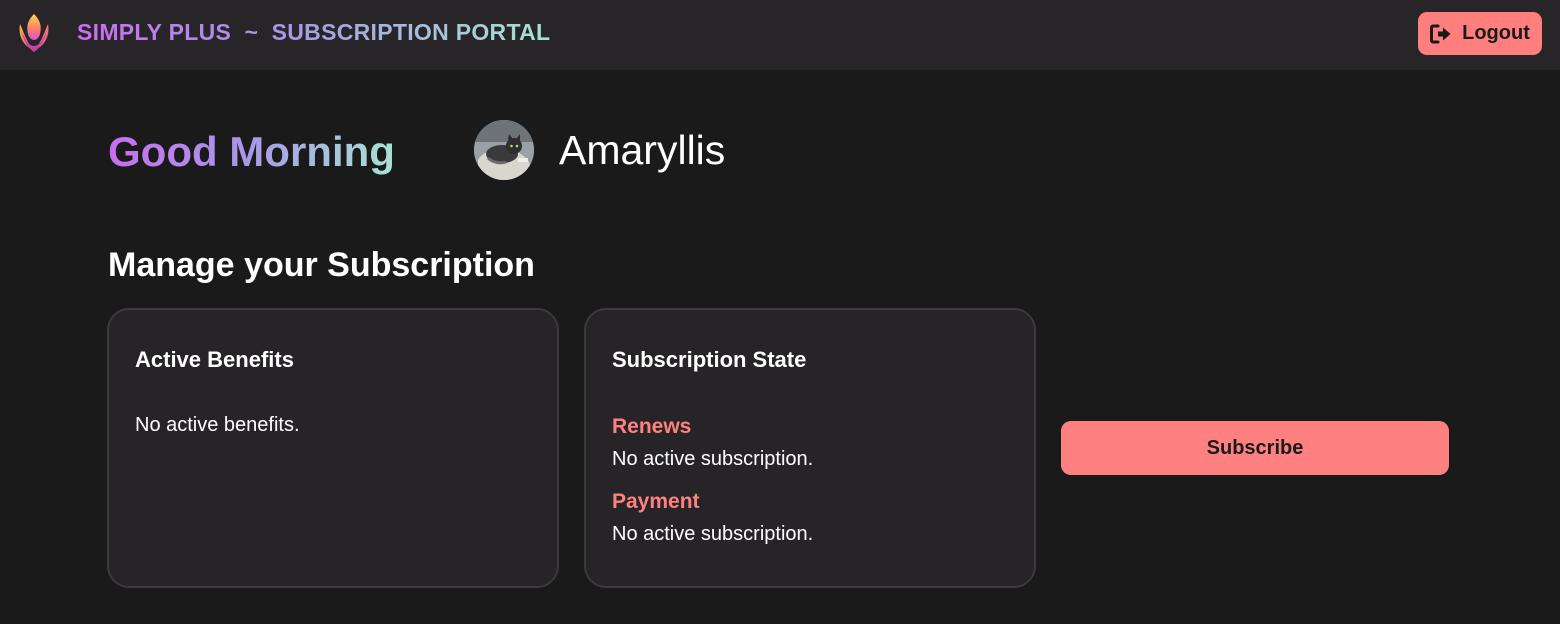 The height and width of the screenshot is (624, 1560). What do you see at coordinates (652, 426) in the screenshot?
I see `renews-label: Renews` at bounding box center [652, 426].